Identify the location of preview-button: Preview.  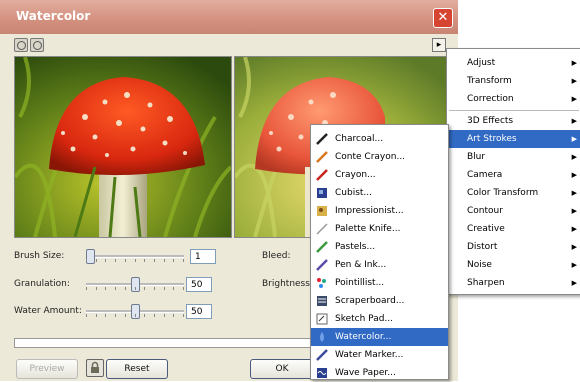
(47, 369).